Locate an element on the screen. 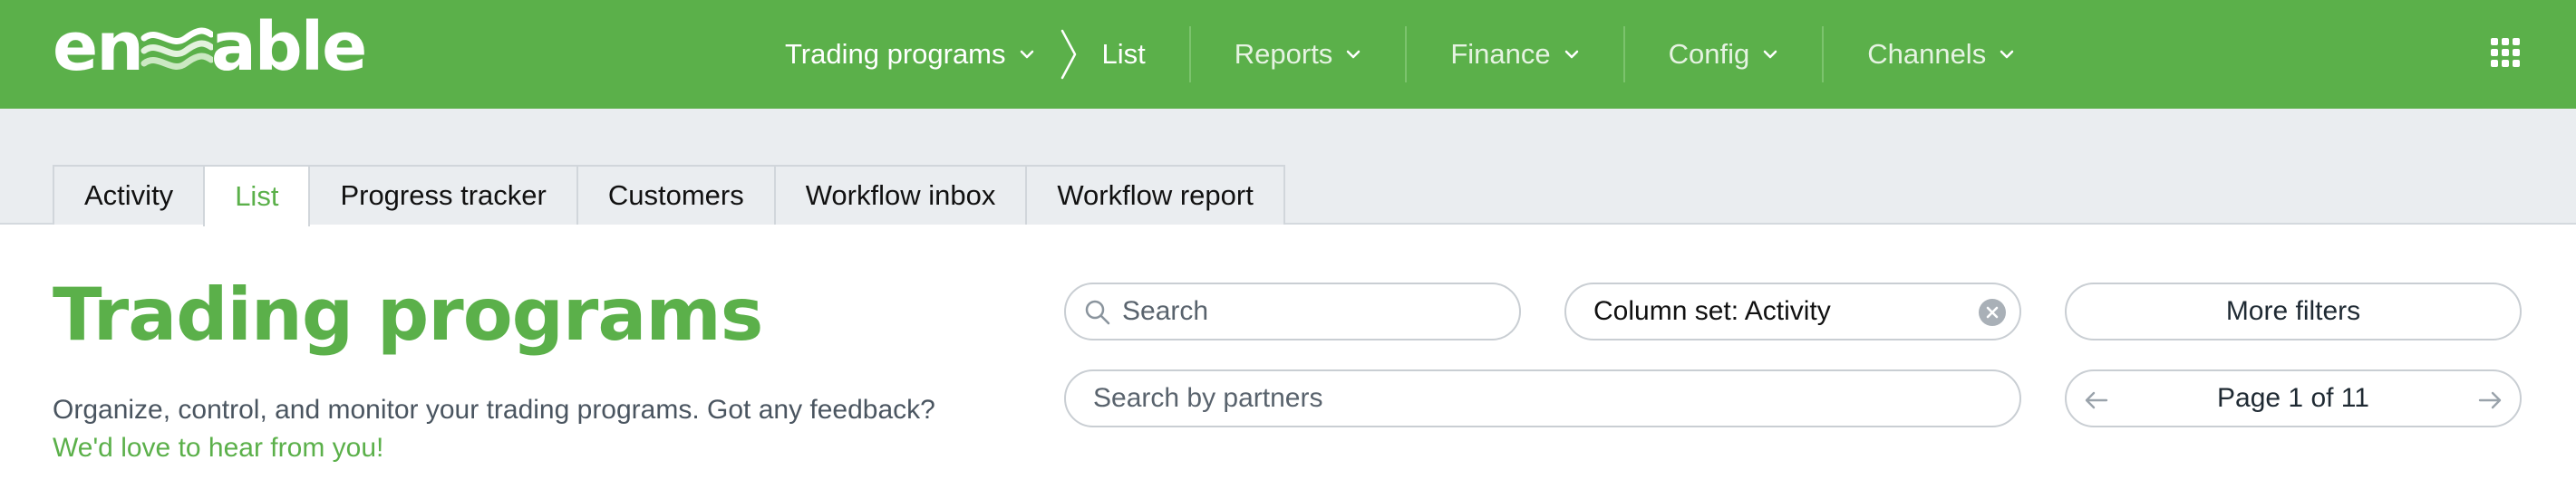  page-title: Trading programs is located at coordinates (408, 315).